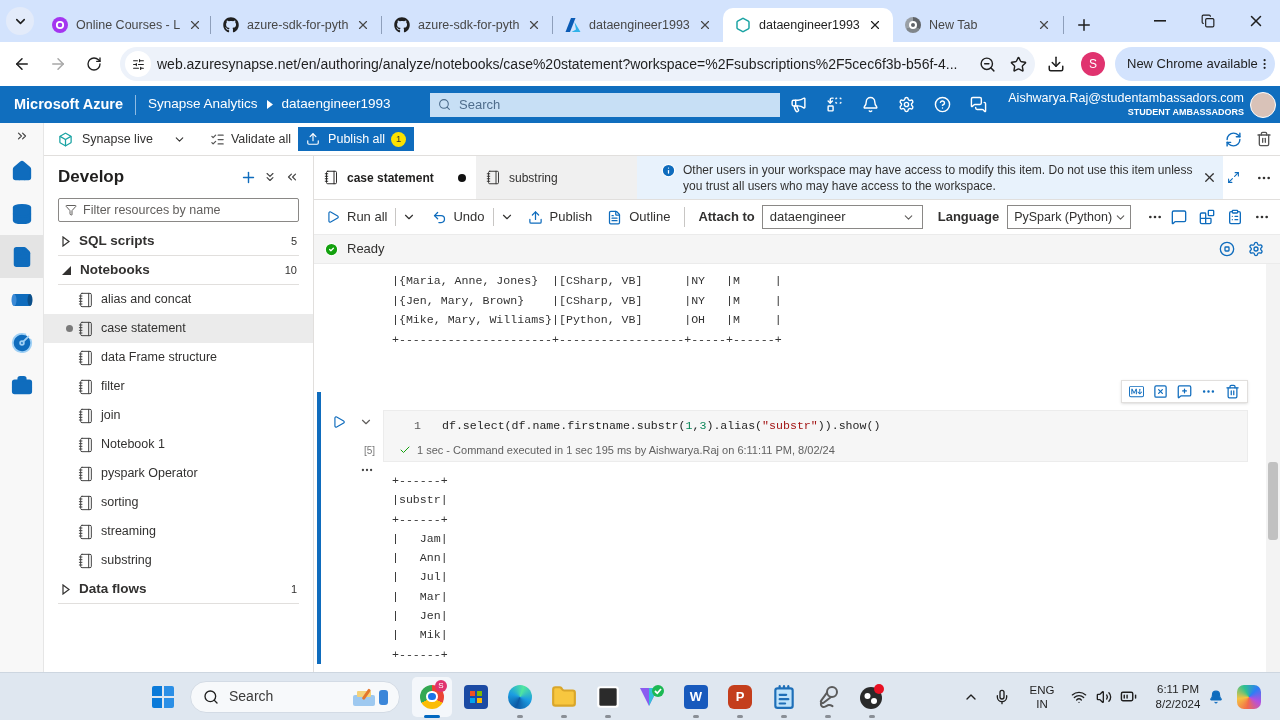 The image size is (1280, 720). Describe the element at coordinates (294, 589) in the screenshot. I see `item-count: 1` at that location.